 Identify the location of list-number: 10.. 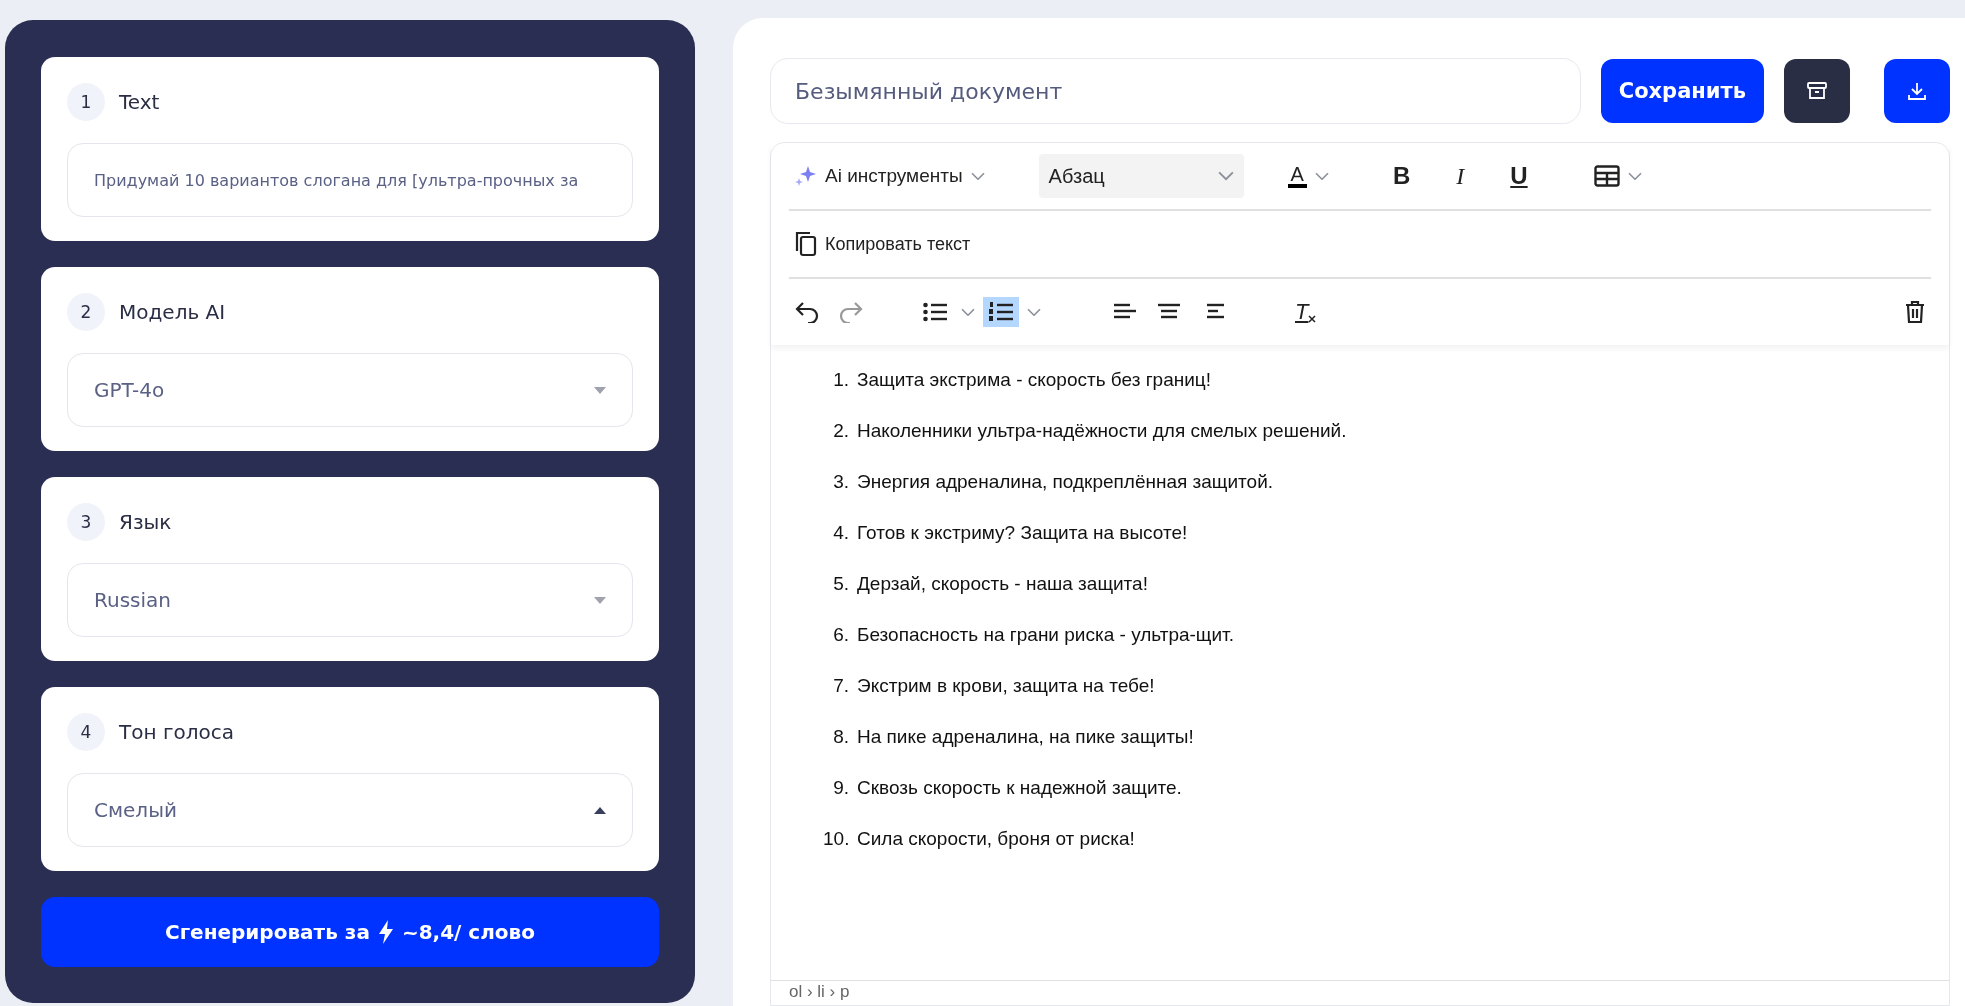
(836, 839).